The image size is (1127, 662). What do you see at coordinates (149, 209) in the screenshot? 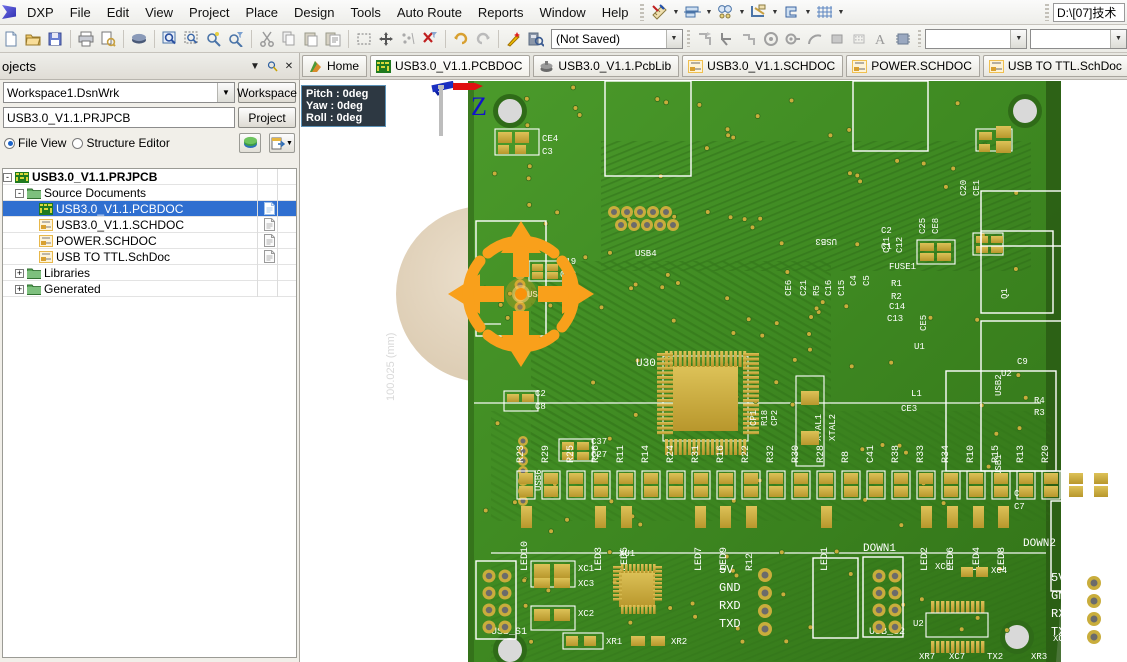
I see `tree-item-usb3-0-v1-1-pcbdoc: USB3.0_V1.1.PCBDOC` at bounding box center [149, 209].